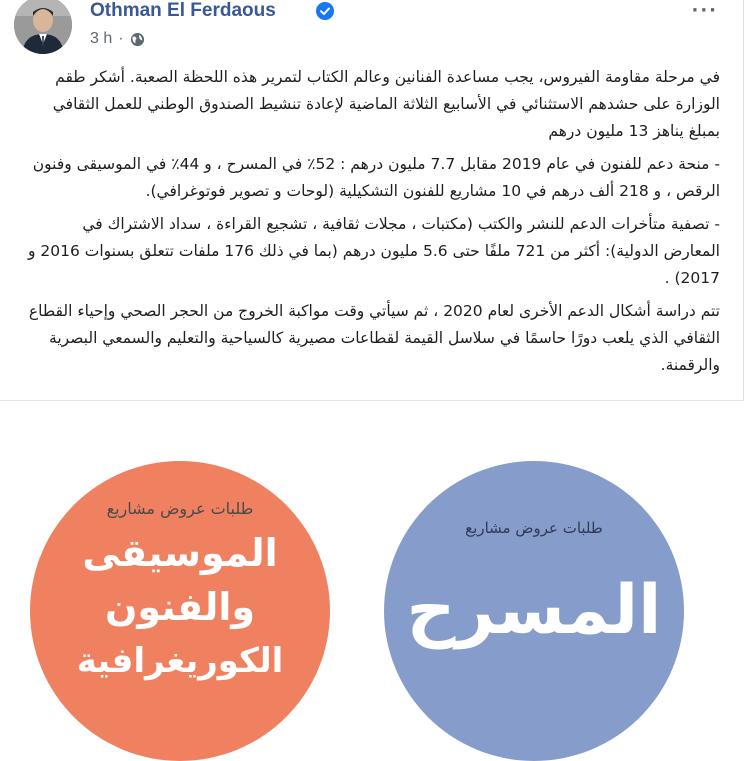 This screenshot has width=749, height=761. I want to click on more-options-icon: ···, so click(704, 10).